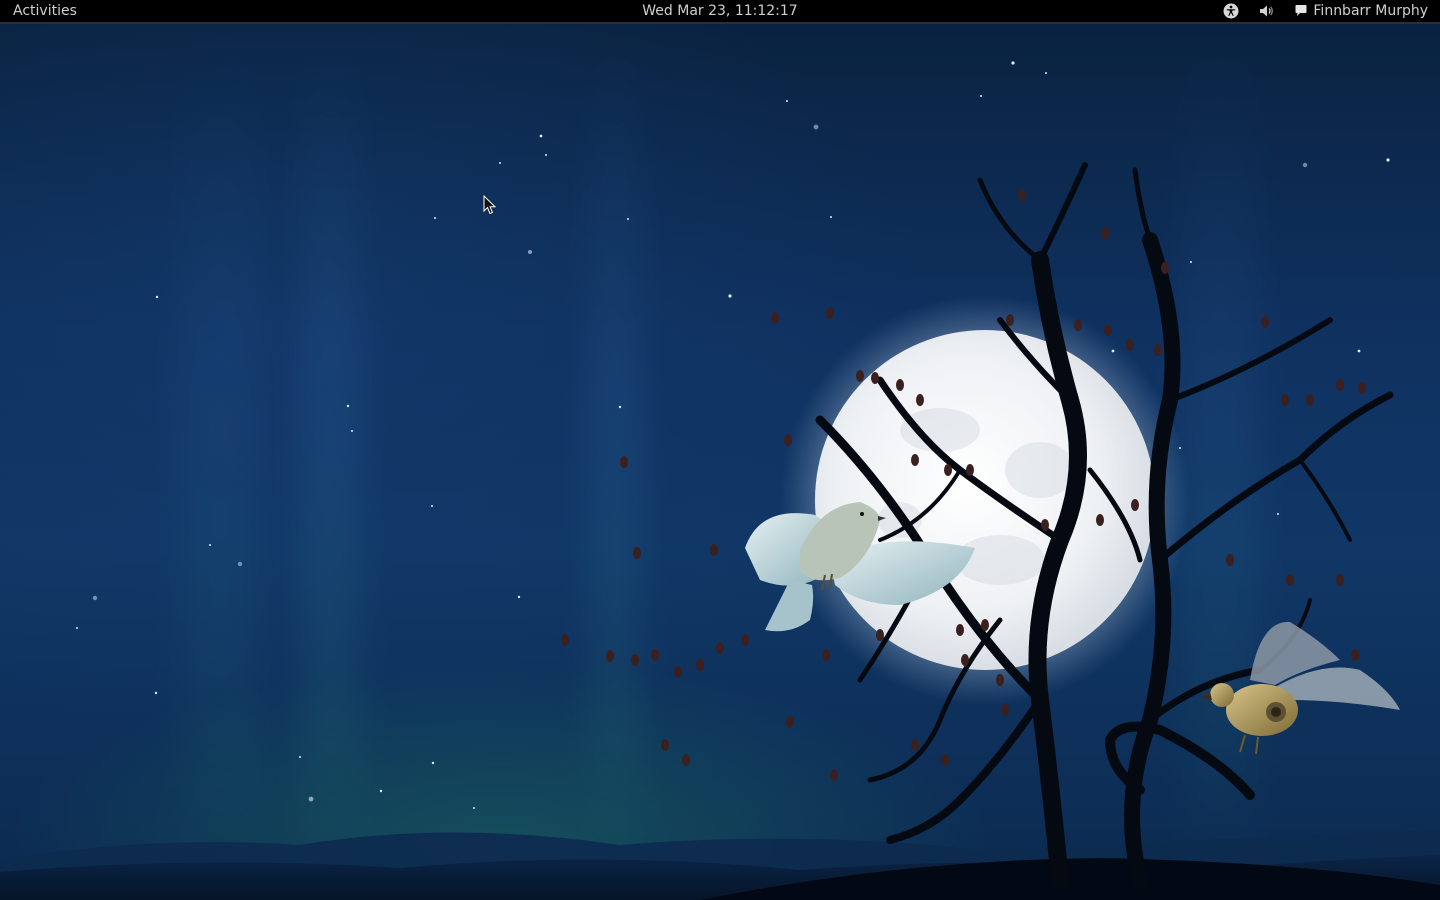 The height and width of the screenshot is (900, 1440). I want to click on mechanical-bird, so click(1300, 688).